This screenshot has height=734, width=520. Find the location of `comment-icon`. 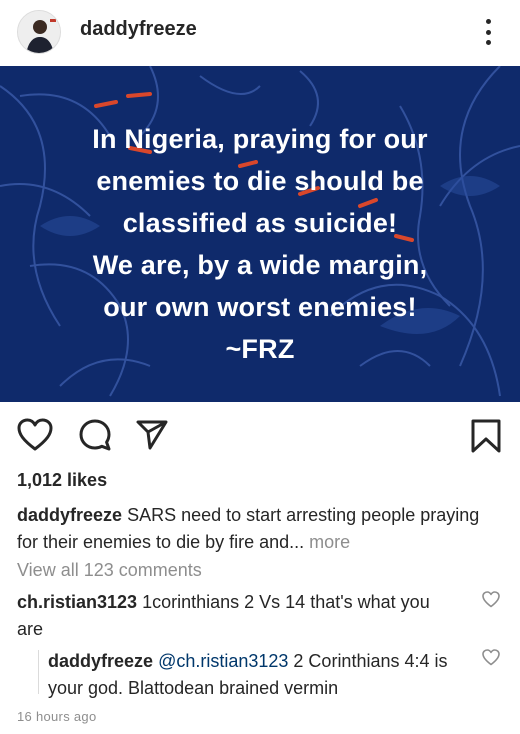

comment-icon is located at coordinates (95, 437).